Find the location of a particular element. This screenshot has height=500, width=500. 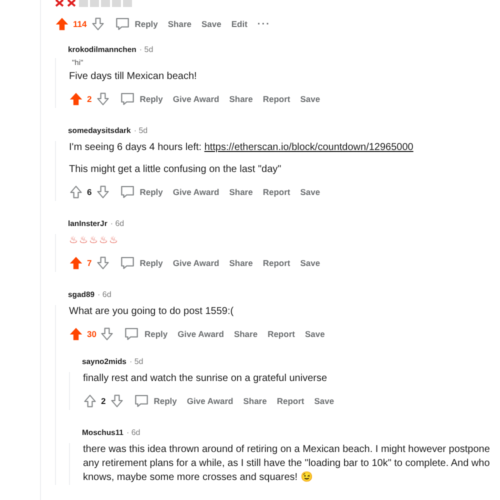

vote-count: 6 is located at coordinates (89, 192).